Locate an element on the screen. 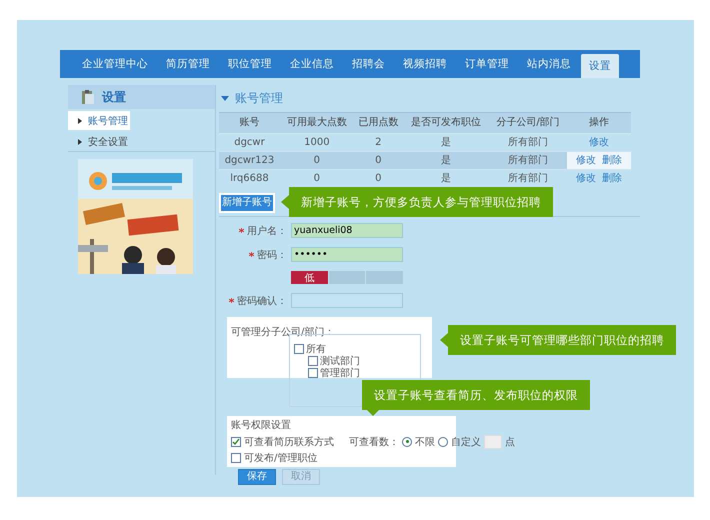 This screenshot has height=520, width=710. section-title: 账号管理 is located at coordinates (259, 98).